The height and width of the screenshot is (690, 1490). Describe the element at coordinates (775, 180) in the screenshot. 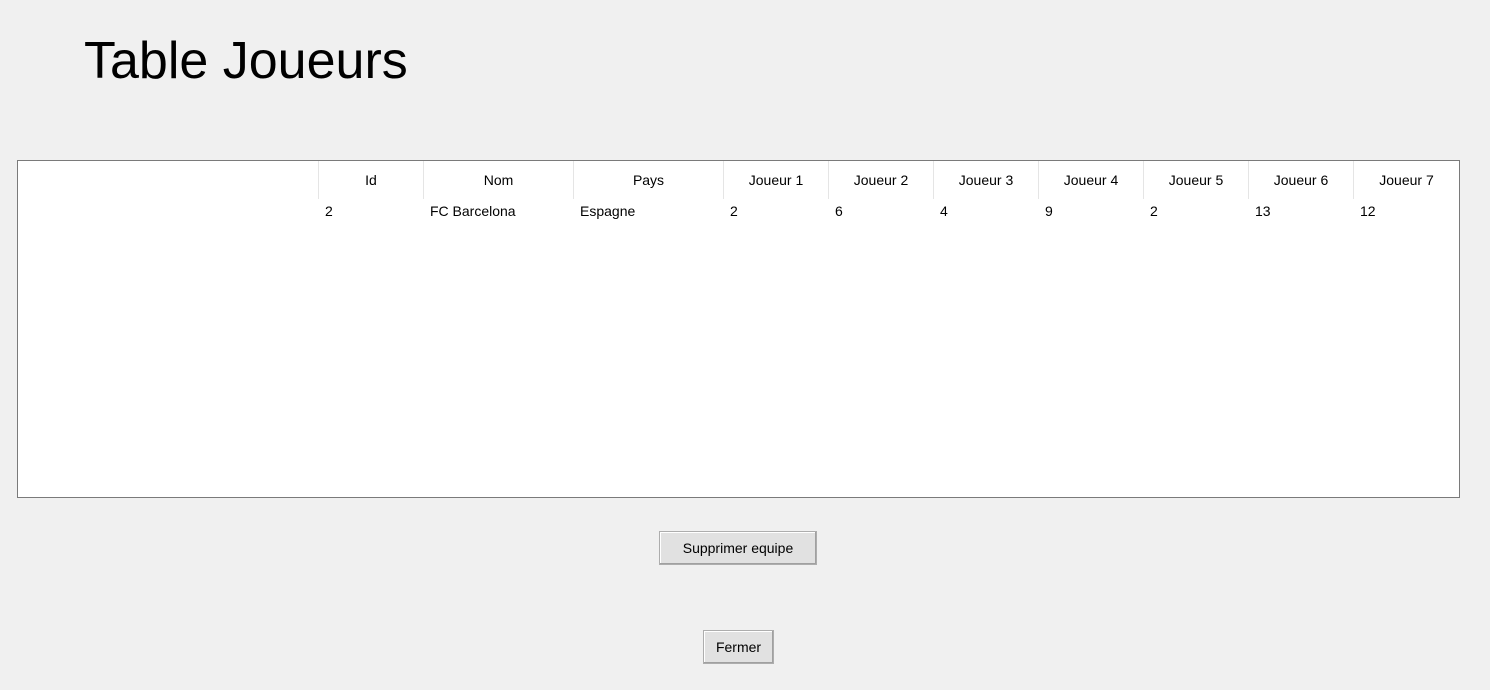

I see `column-header-joueur-1: Joueur 1` at that location.